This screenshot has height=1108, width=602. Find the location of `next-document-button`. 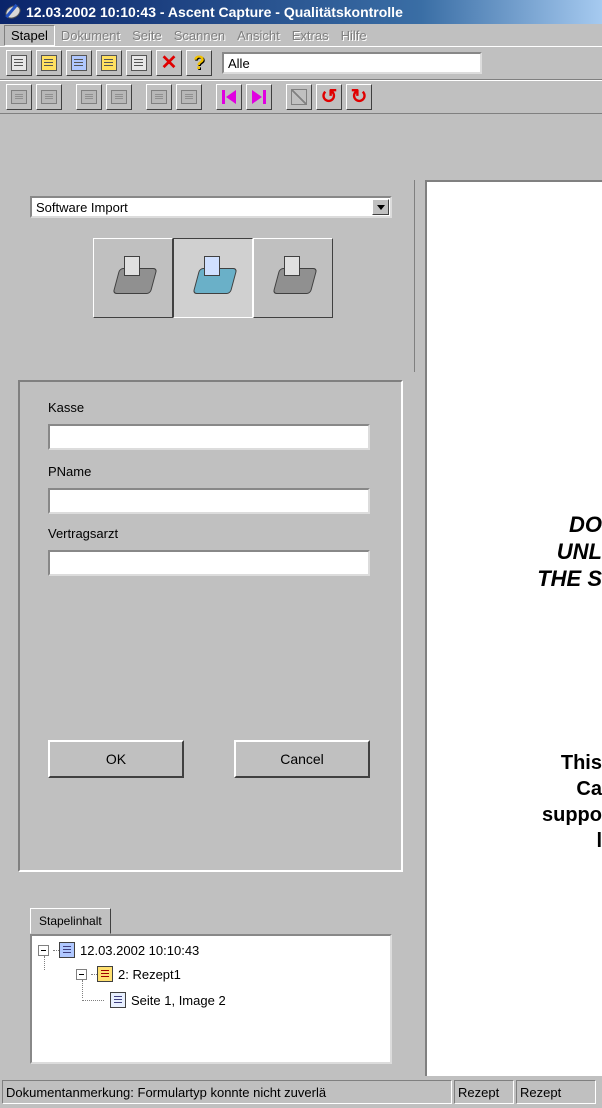

next-document-button is located at coordinates (119, 97).